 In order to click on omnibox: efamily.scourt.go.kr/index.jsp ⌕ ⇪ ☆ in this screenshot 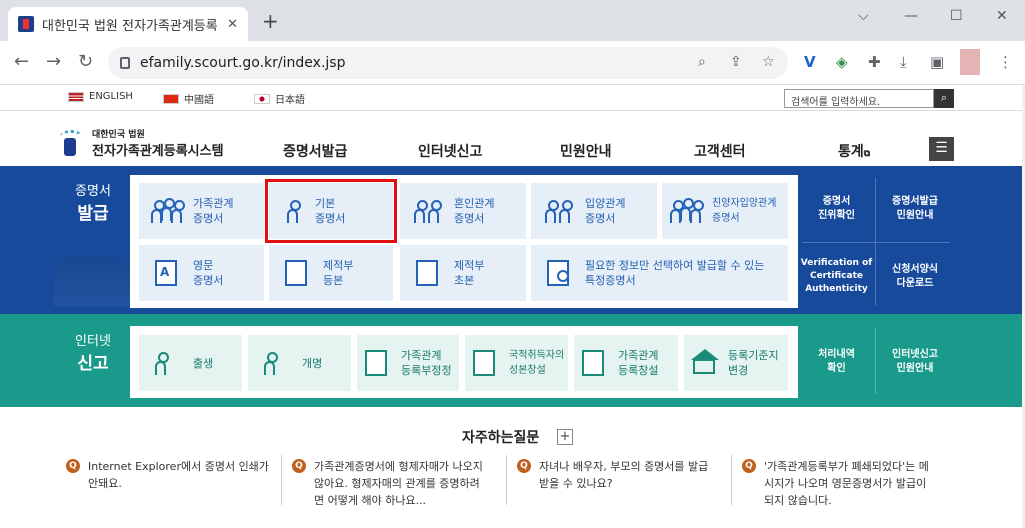, I will do `click(448, 63)`.